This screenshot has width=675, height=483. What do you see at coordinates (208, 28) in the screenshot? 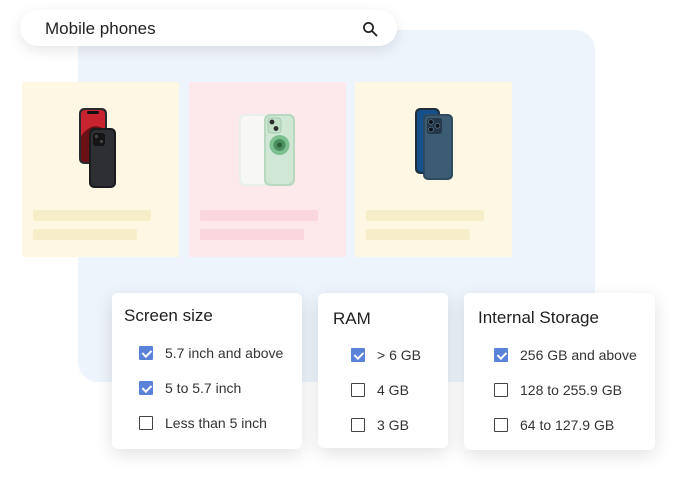
I see `search-bar: Mobile phones` at bounding box center [208, 28].